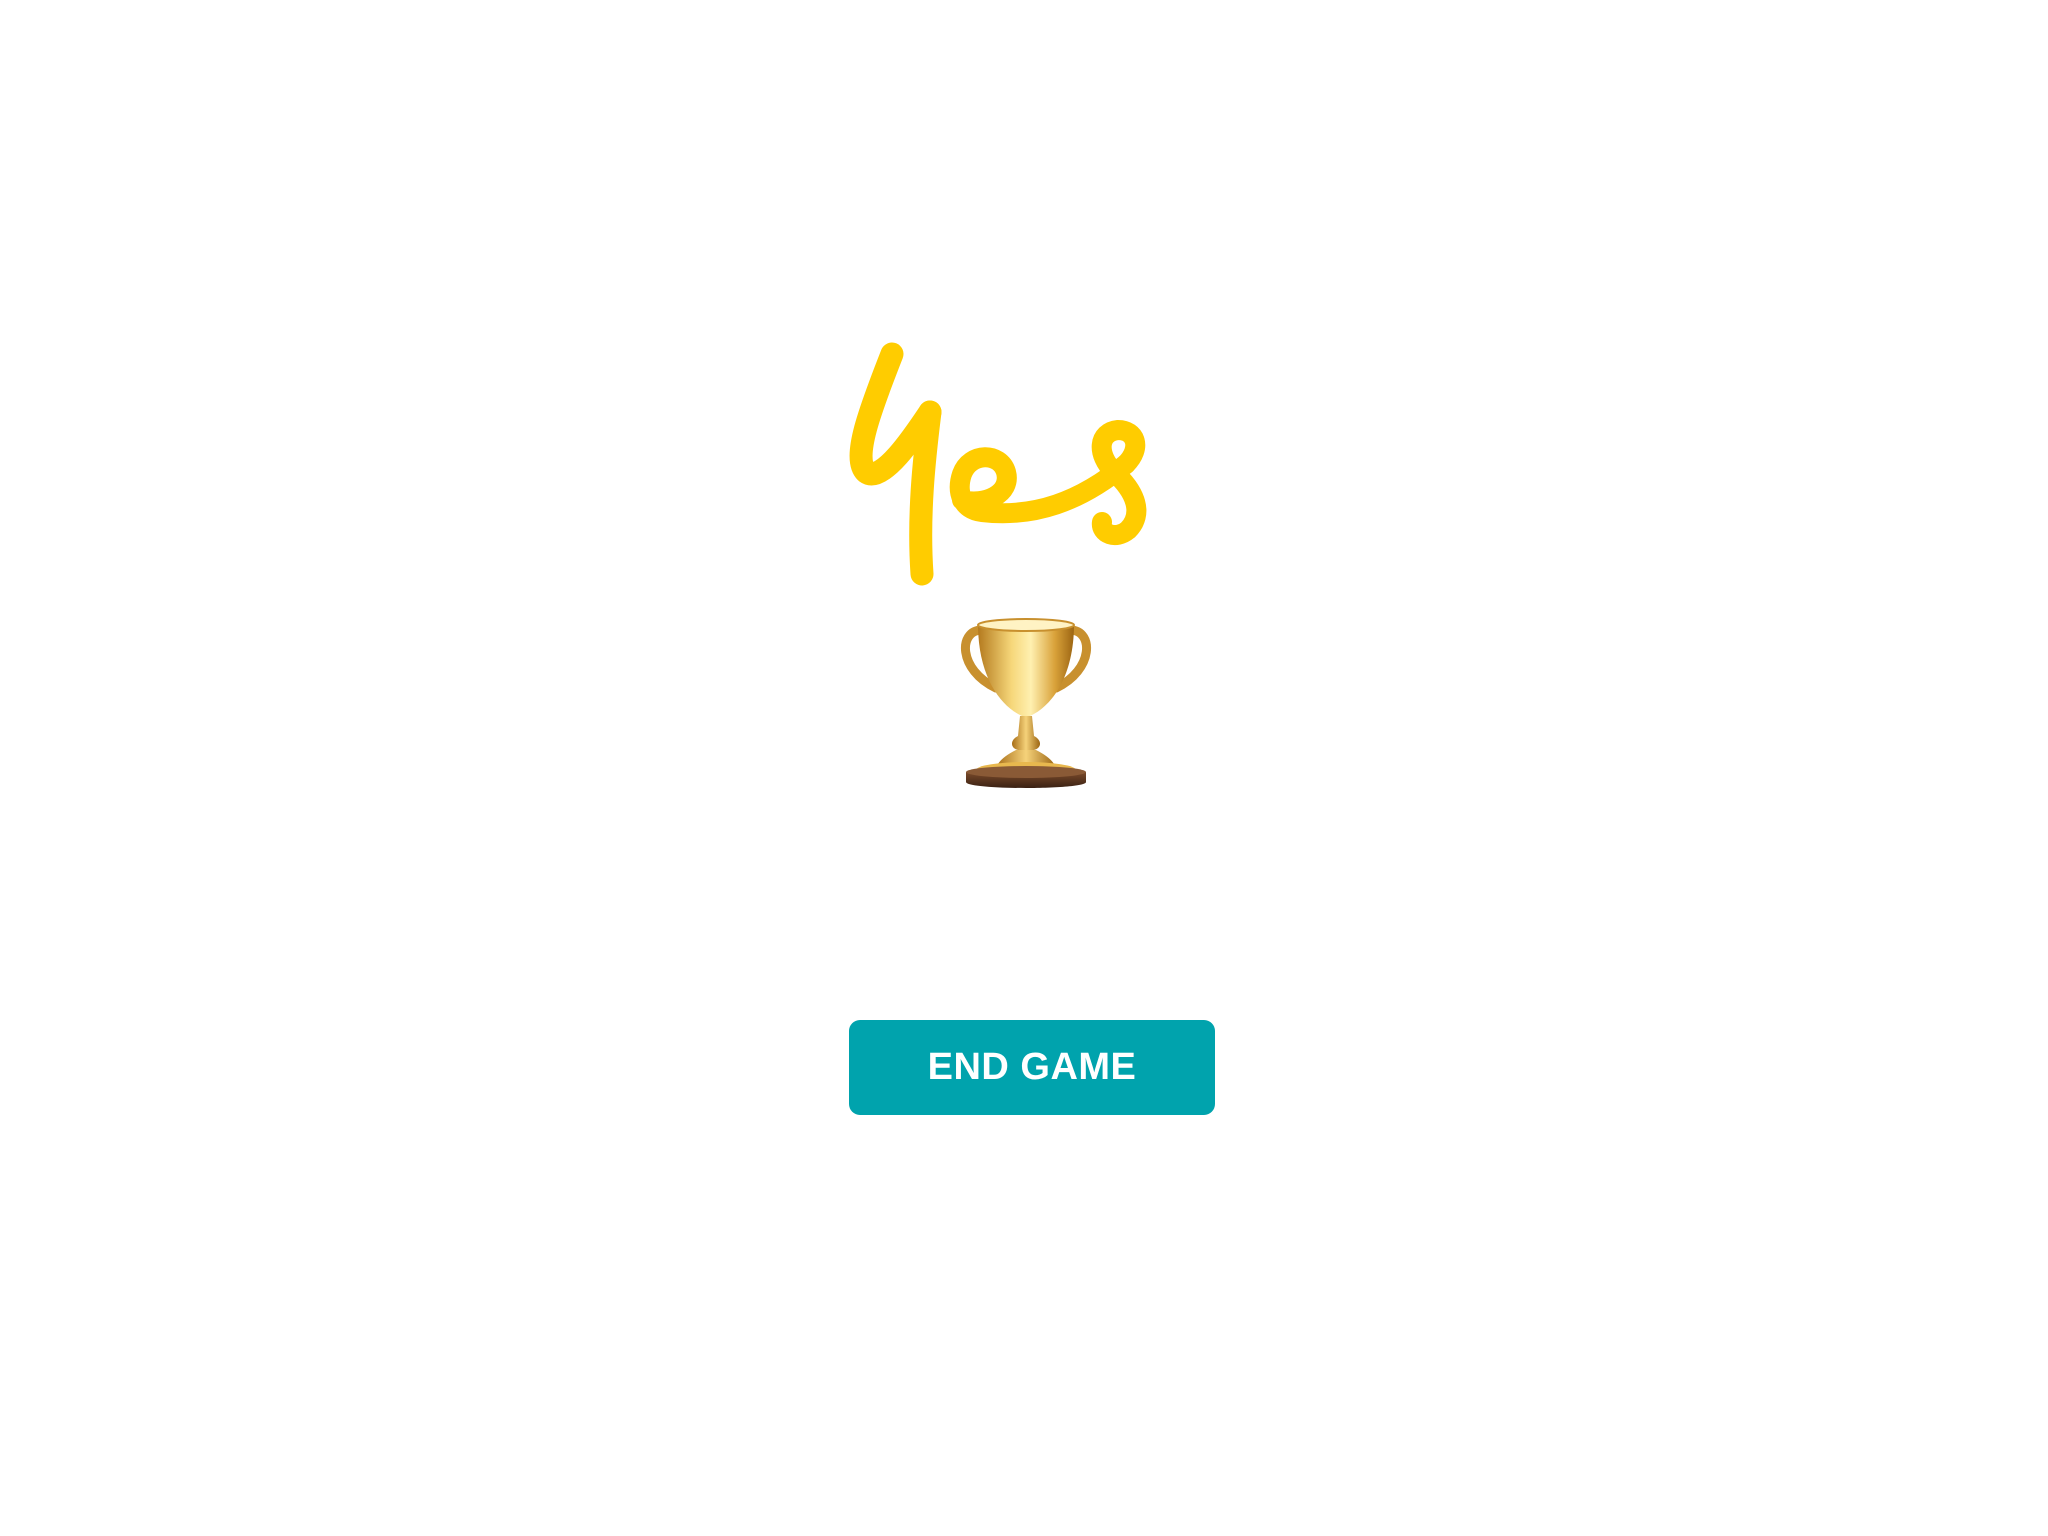 The image size is (2048, 1536). Describe the element at coordinates (998, 464) in the screenshot. I see `yes-logo` at that location.